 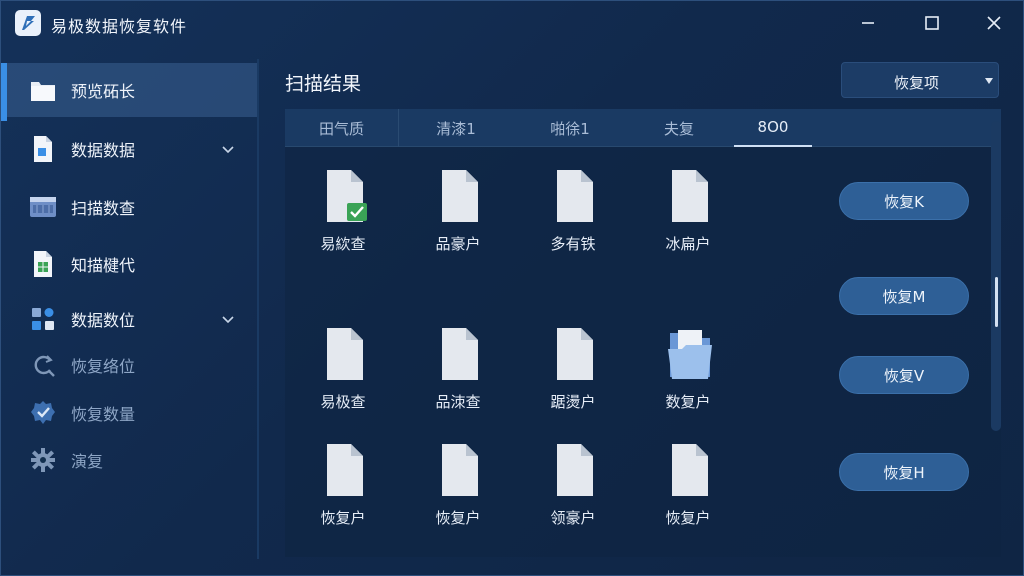 I want to click on file-item: 冰扁户, so click(x=688, y=219).